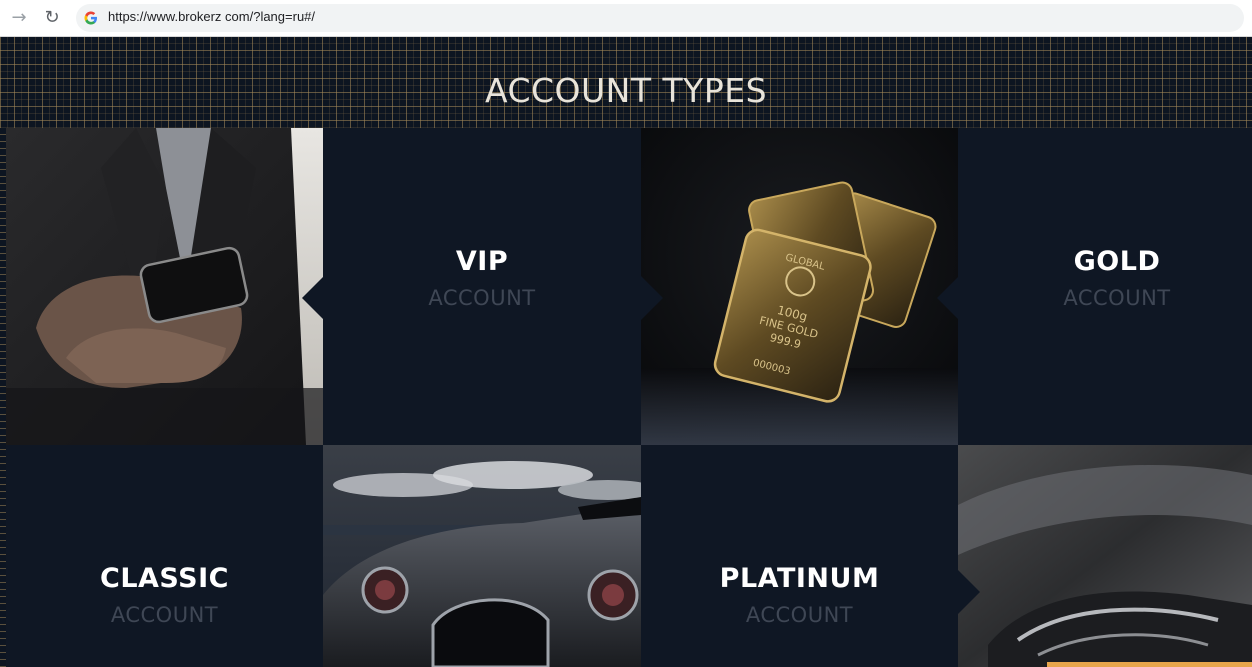 This screenshot has height=667, width=1252. What do you see at coordinates (212, 16) in the screenshot?
I see `url-text: https://www.brokerz com/?lang=ru#/` at bounding box center [212, 16].